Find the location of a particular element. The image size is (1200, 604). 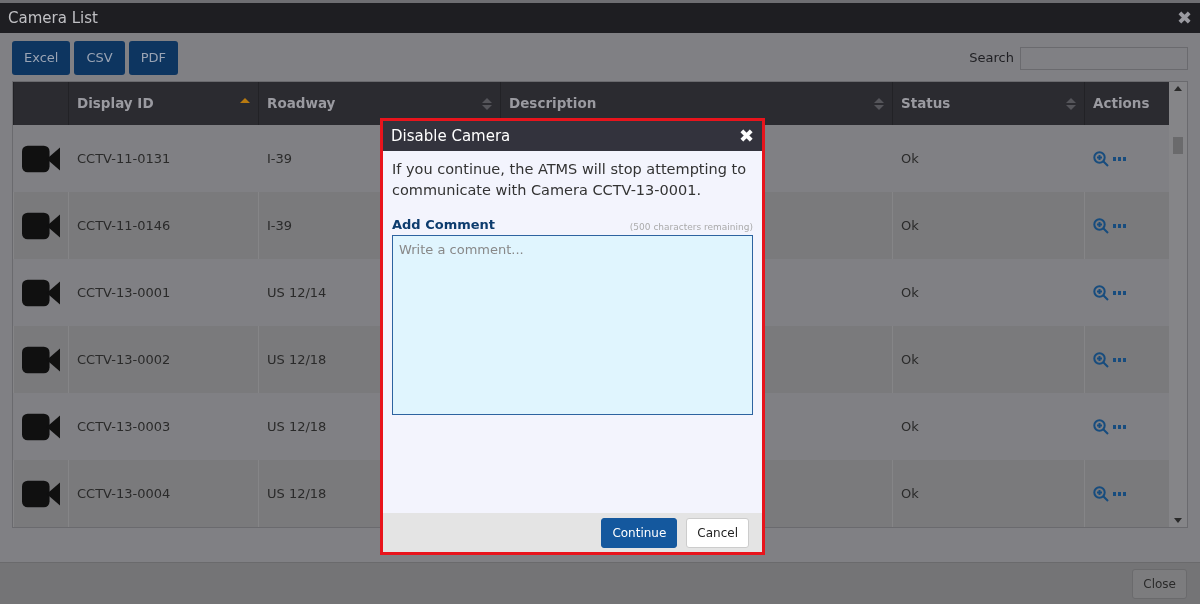

scrollbar-thumb is located at coordinates (1178, 145).